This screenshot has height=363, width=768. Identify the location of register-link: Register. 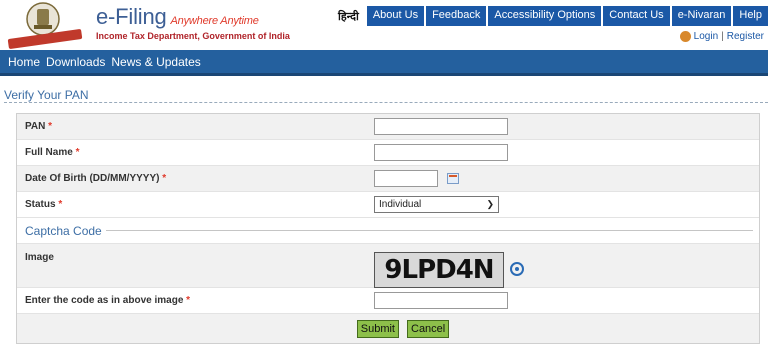
(745, 36).